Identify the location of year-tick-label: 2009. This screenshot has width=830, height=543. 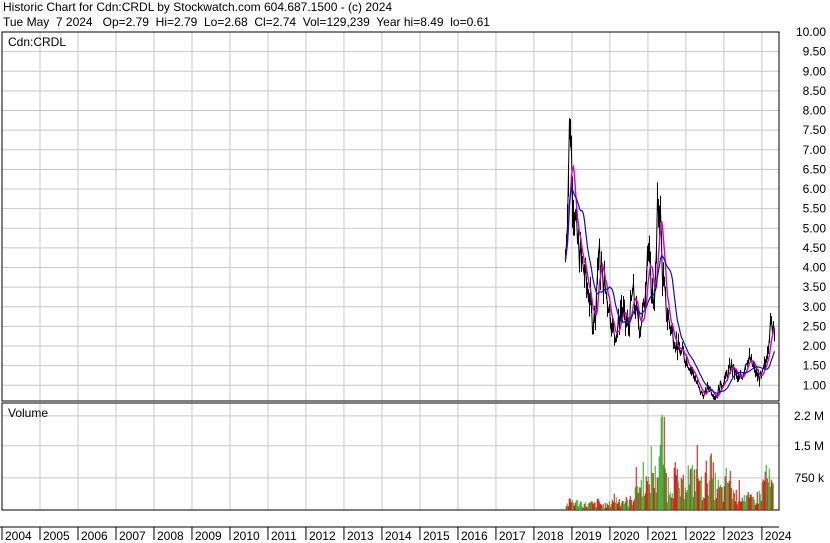
(208, 536).